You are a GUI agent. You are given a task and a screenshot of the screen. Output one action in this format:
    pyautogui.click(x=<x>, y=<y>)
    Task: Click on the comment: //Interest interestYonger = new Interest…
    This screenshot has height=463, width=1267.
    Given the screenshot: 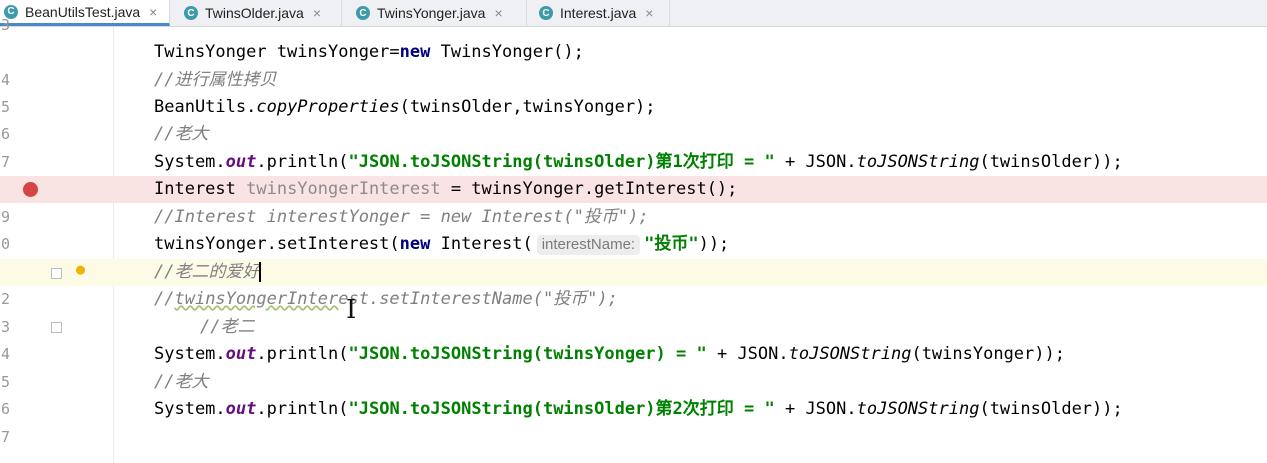 What is the action you would take?
    pyautogui.click(x=401, y=217)
    